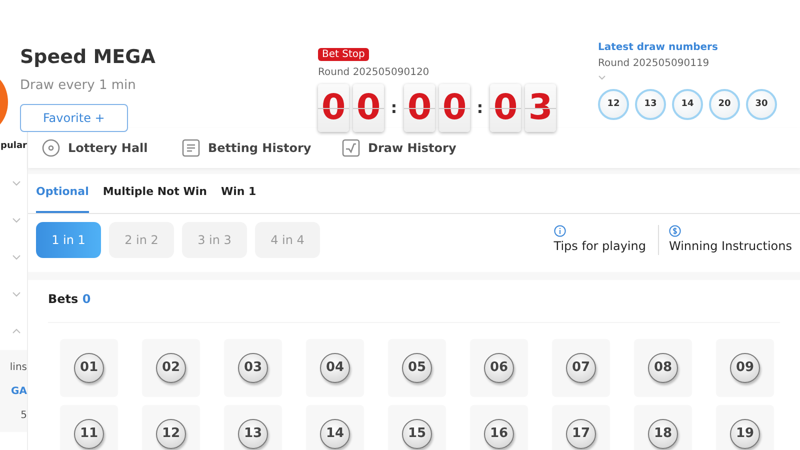  Describe the element at coordinates (74, 118) in the screenshot. I see `favorite-button: Favorite +` at that location.